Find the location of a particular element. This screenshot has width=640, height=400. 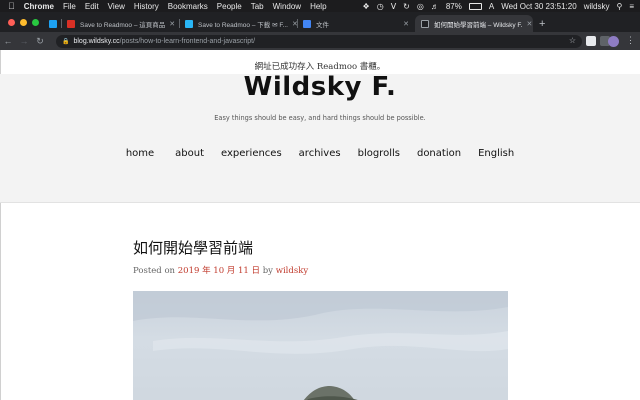

readmoo-saved-notice: 網址已成功存入 Readmoo 書櫃。 is located at coordinates (320, 67).